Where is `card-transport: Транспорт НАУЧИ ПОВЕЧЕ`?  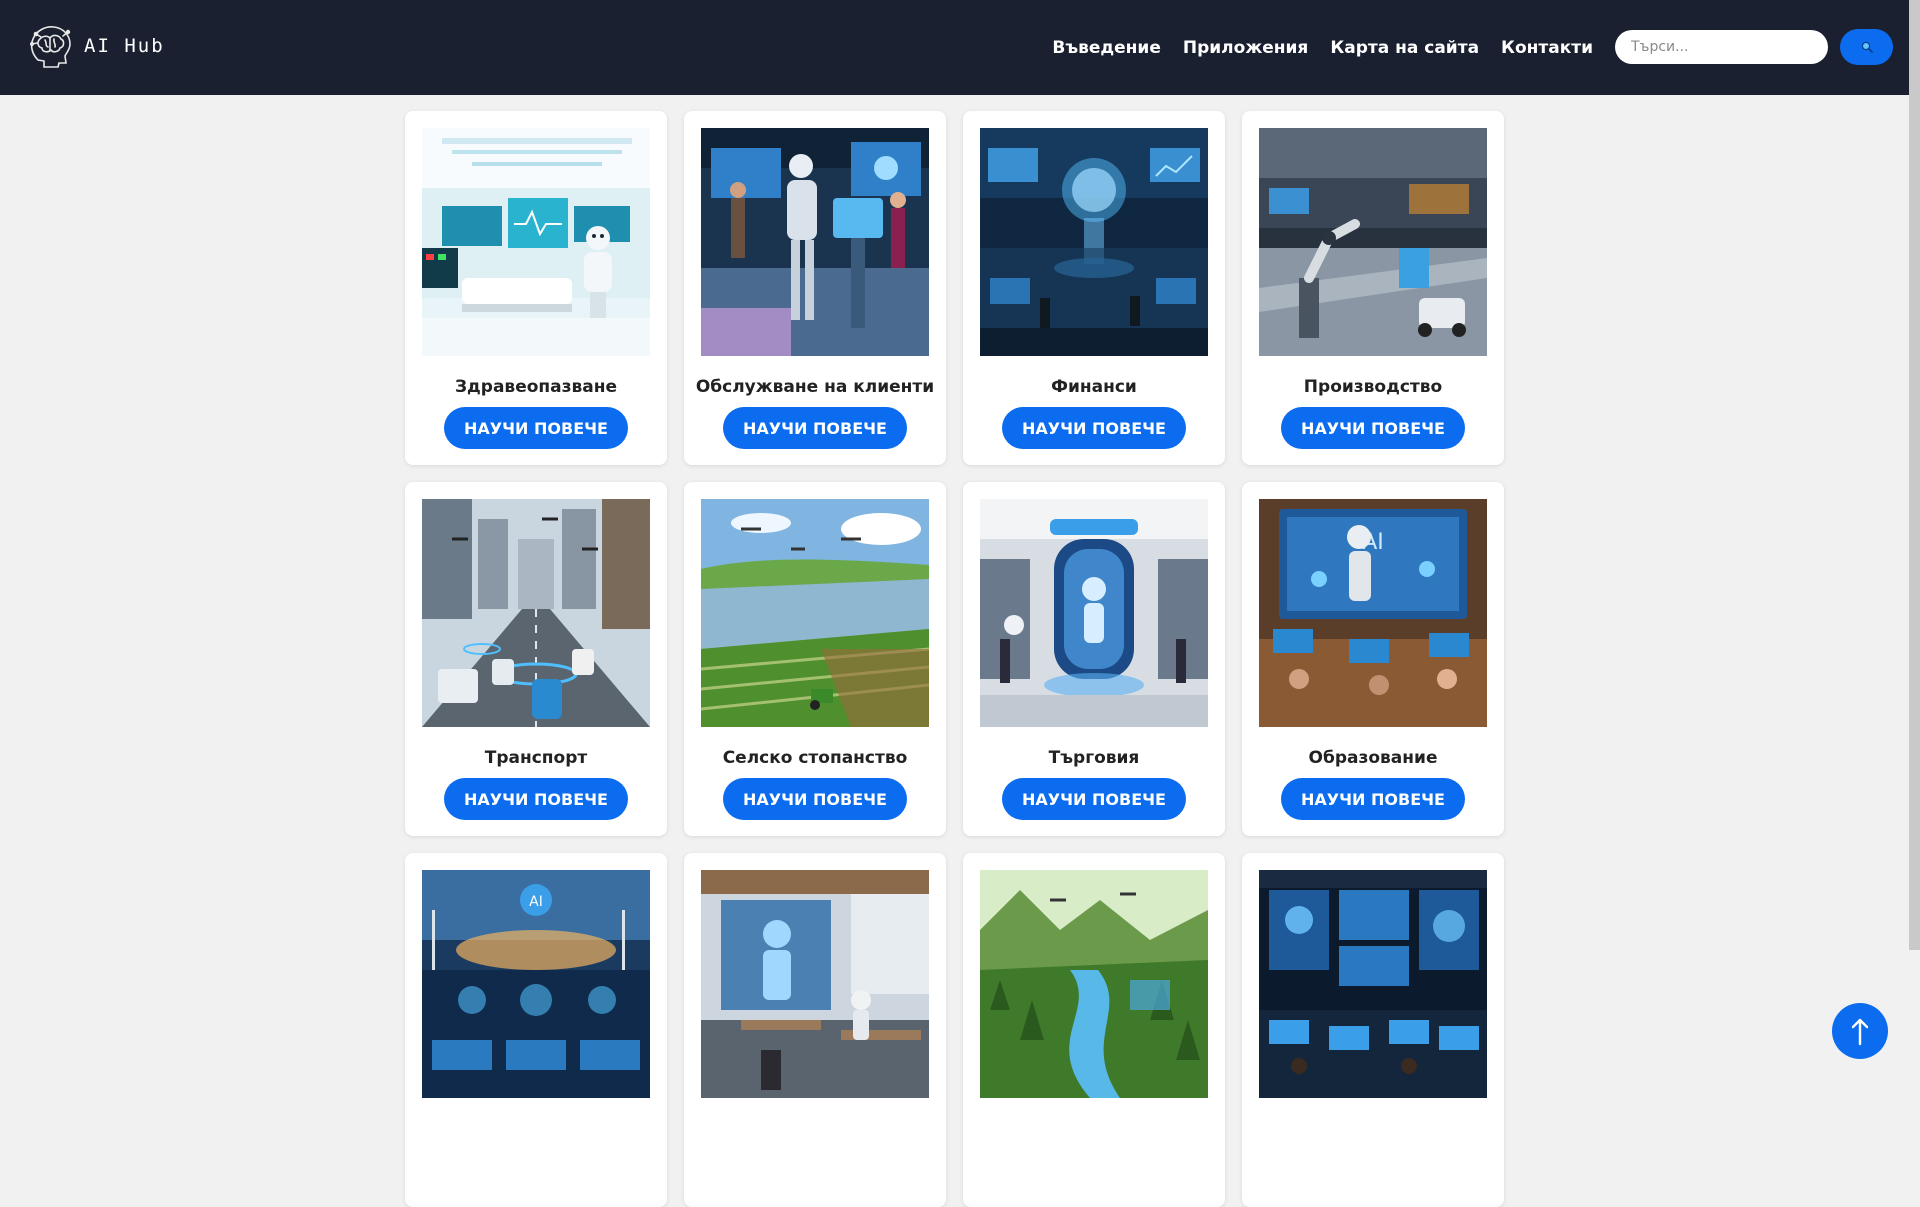 card-transport: Транспорт НАУЧИ ПОВЕЧЕ is located at coordinates (536, 659).